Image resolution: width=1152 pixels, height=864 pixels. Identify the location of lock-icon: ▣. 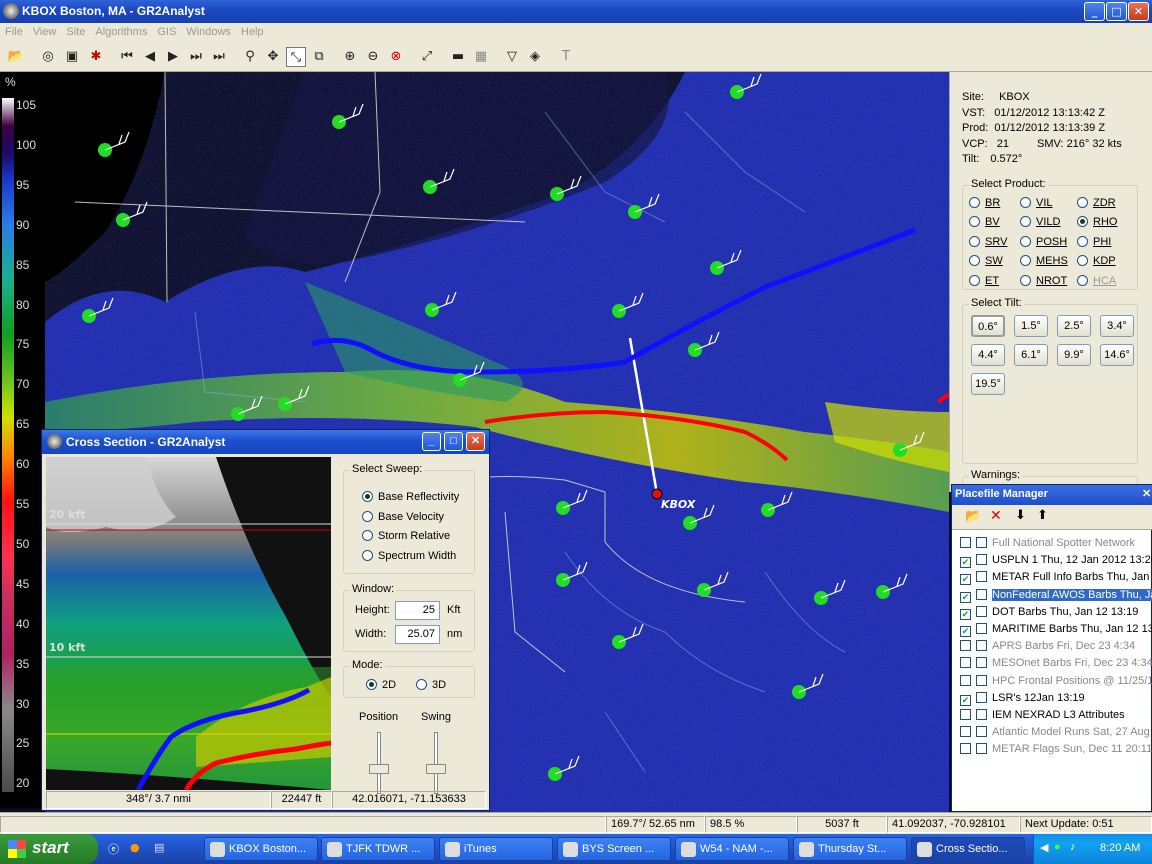
(72, 57).